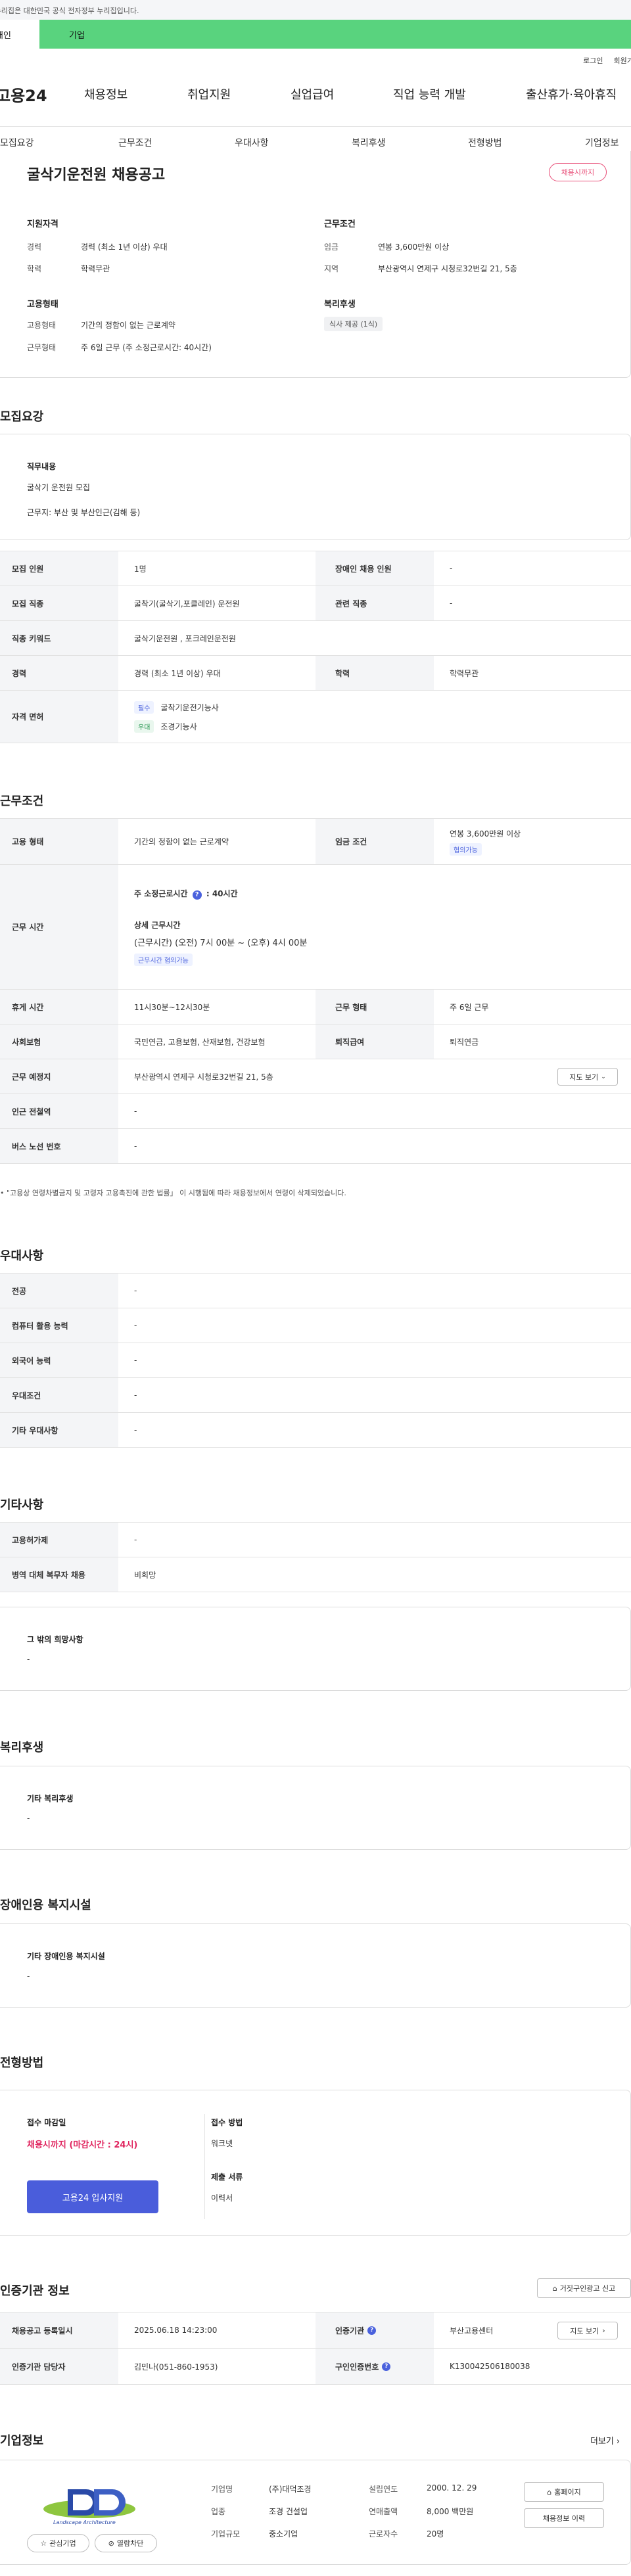  What do you see at coordinates (485, 142) in the screenshot?
I see `anchor-process: 전형방법` at bounding box center [485, 142].